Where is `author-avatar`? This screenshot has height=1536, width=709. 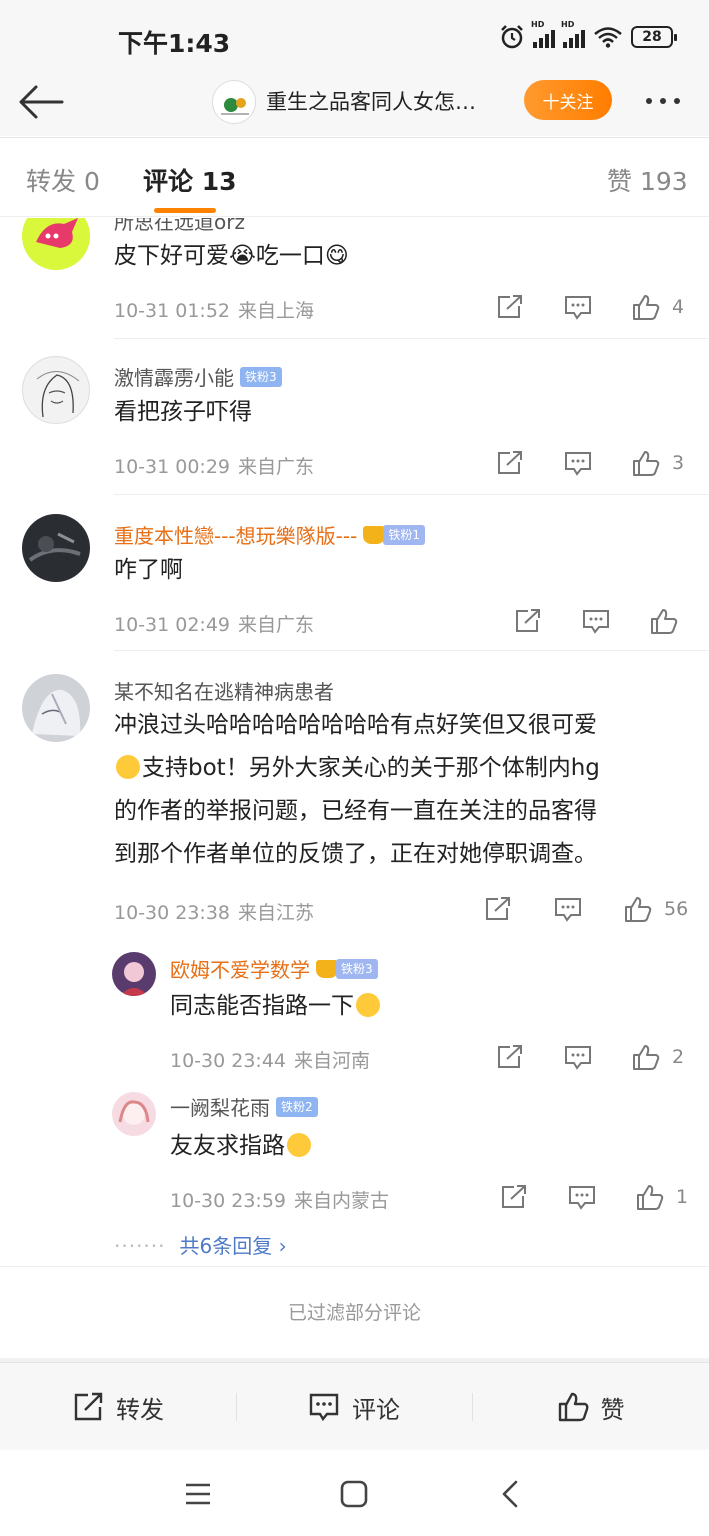 author-avatar is located at coordinates (234, 102).